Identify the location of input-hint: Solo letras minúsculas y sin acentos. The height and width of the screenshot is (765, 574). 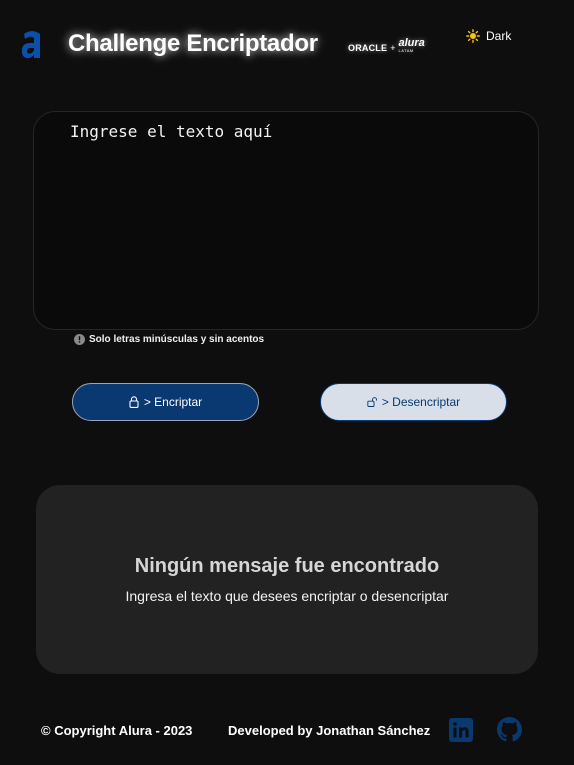
(169, 339).